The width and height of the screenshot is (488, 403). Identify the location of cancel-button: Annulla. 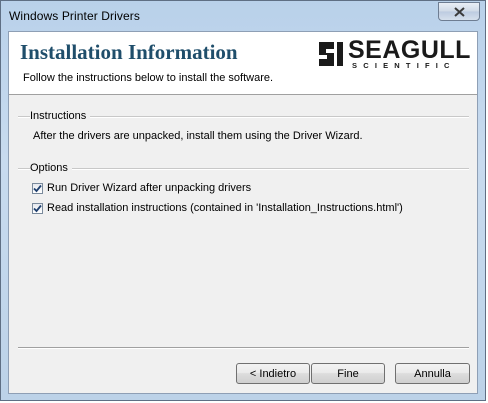
(432, 373).